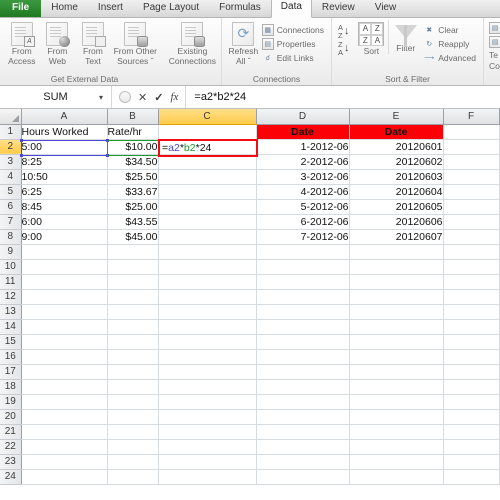 Image resolution: width=500 pixels, height=500 pixels. What do you see at coordinates (64, 327) in the screenshot?
I see `cell-A14` at bounding box center [64, 327].